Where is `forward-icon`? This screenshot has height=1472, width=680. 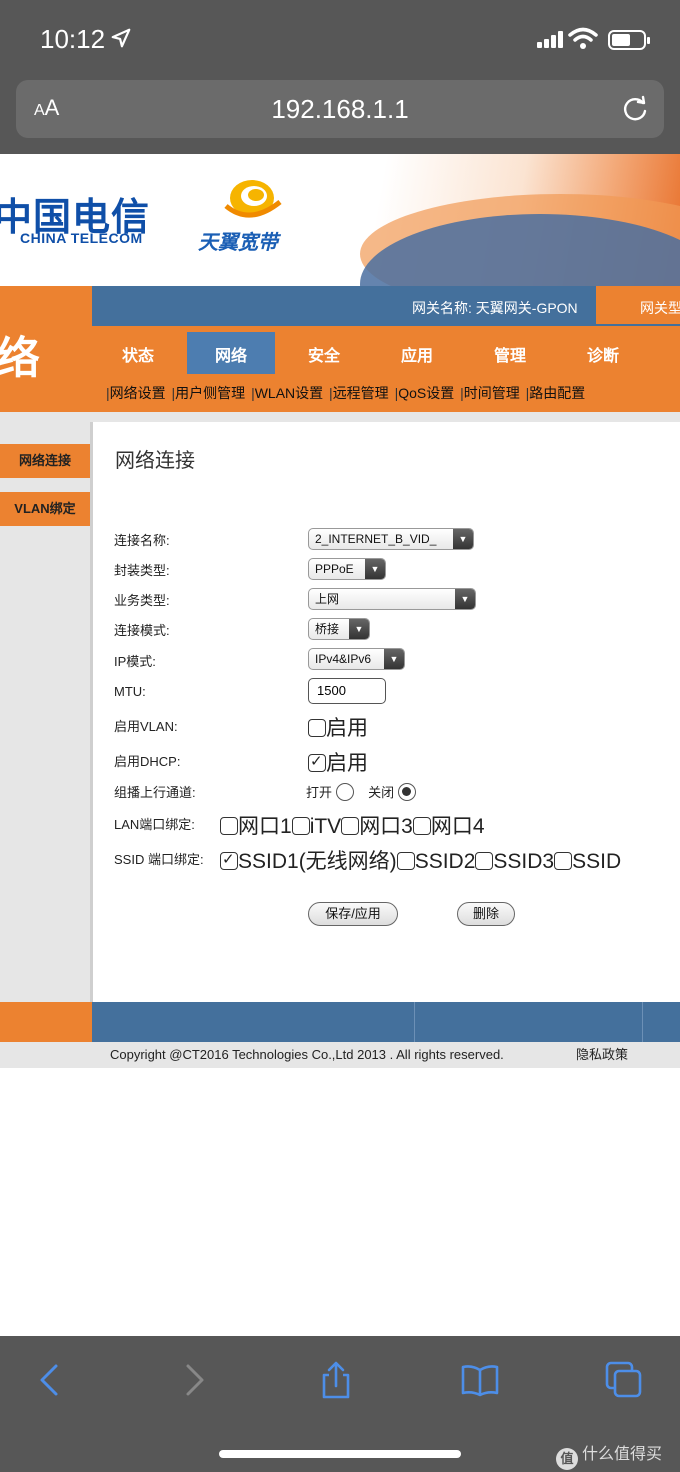
forward-icon is located at coordinates (194, 1380).